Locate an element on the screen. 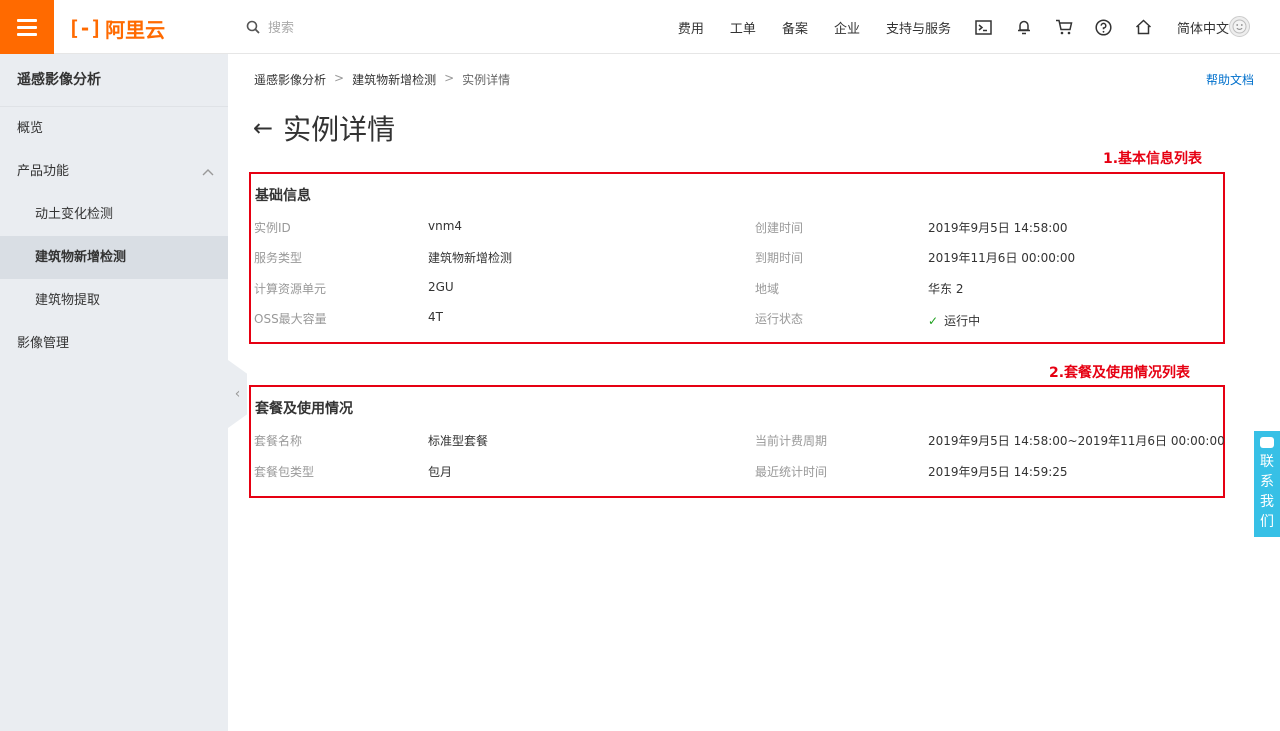 This screenshot has width=1280, height=731. sidebar-item-land-change-detection: 动土变化检测 is located at coordinates (114, 214).